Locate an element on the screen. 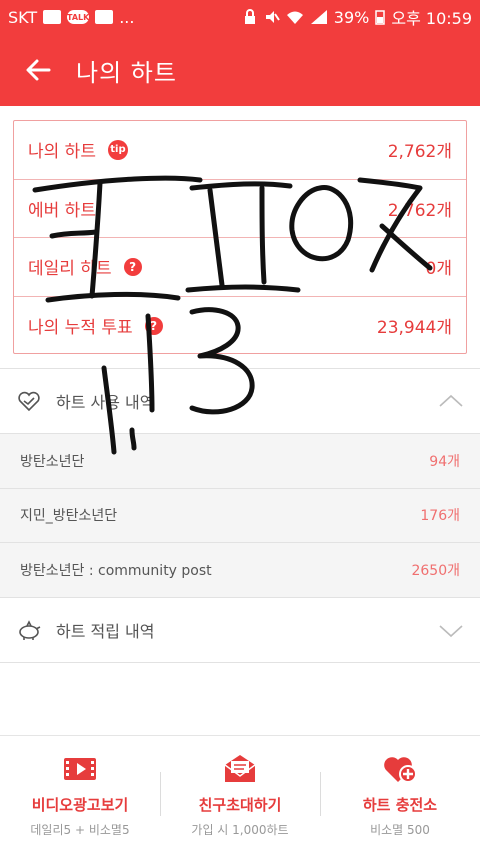  usage-item-name: 방탄소년단 is located at coordinates (52, 461).